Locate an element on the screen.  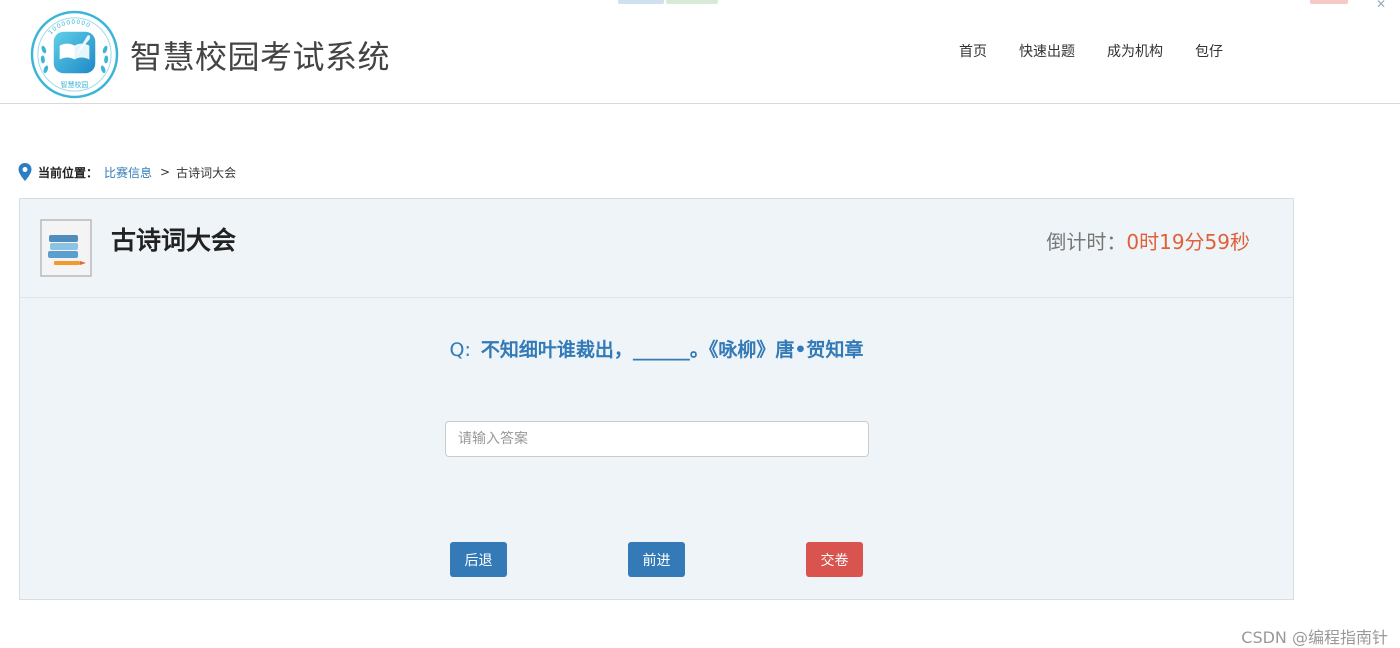
breadcrumb-current: 古诗词大会 is located at coordinates (206, 172).